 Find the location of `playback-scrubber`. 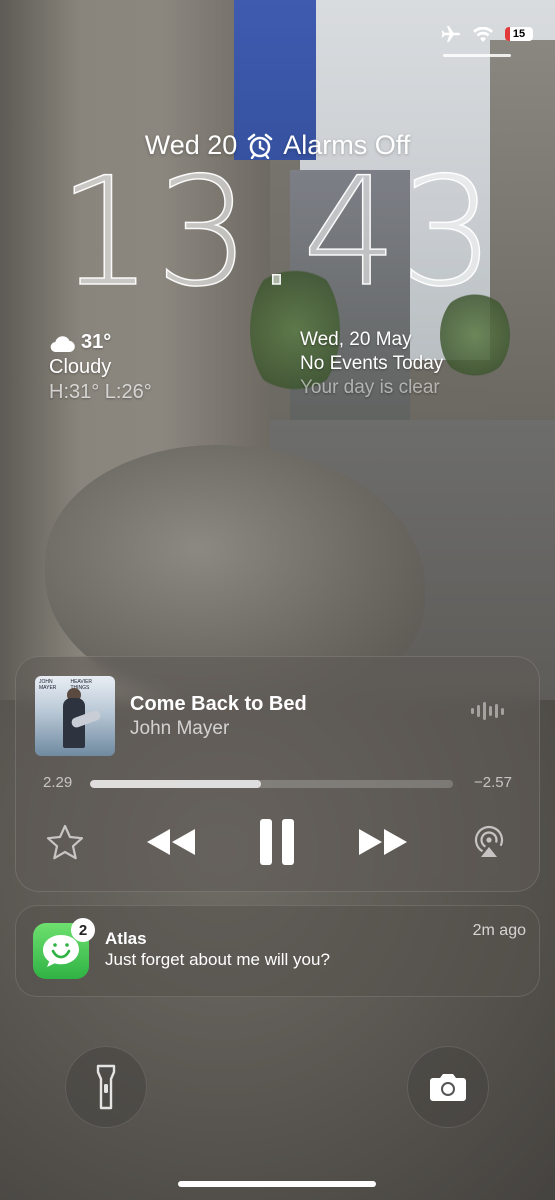

playback-scrubber is located at coordinates (271, 784).